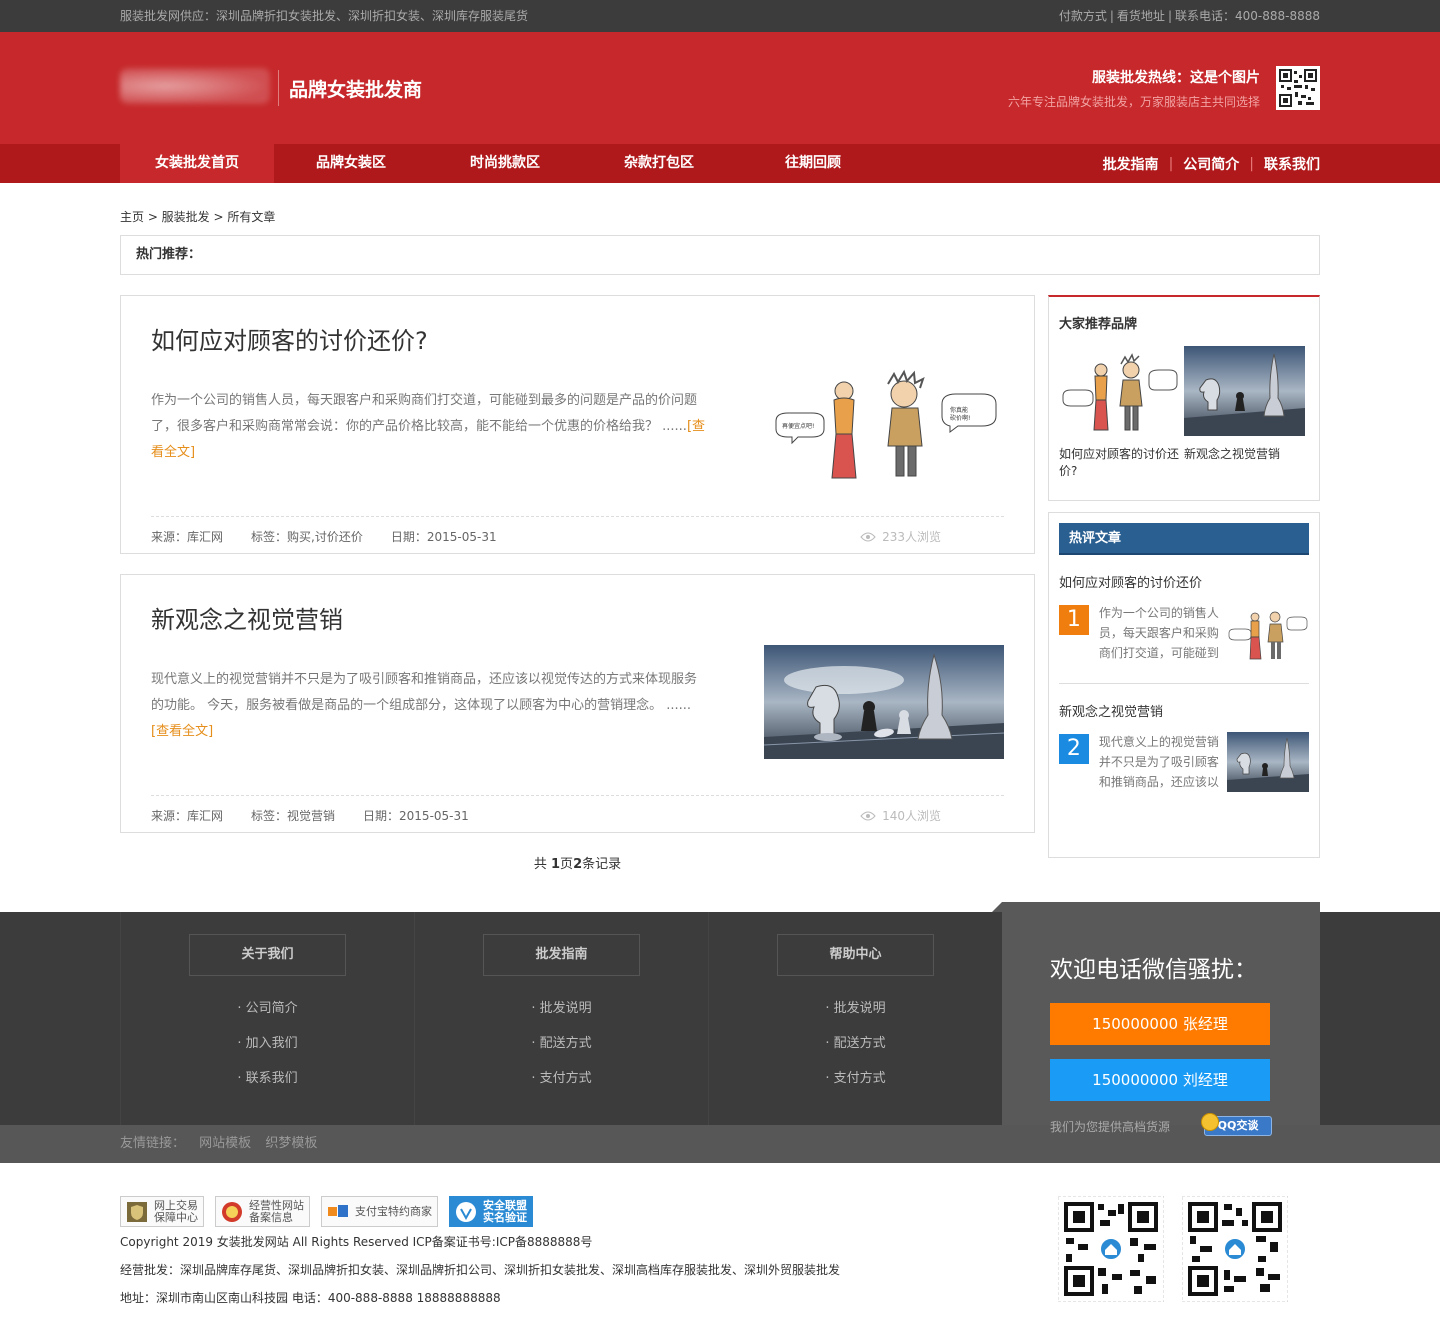  Describe the element at coordinates (1158, 762) in the screenshot. I see `hot-article-excerpt: 现代意义上的视觉营销并不只是为了吸引顾客和推销商品，还应该以` at that location.